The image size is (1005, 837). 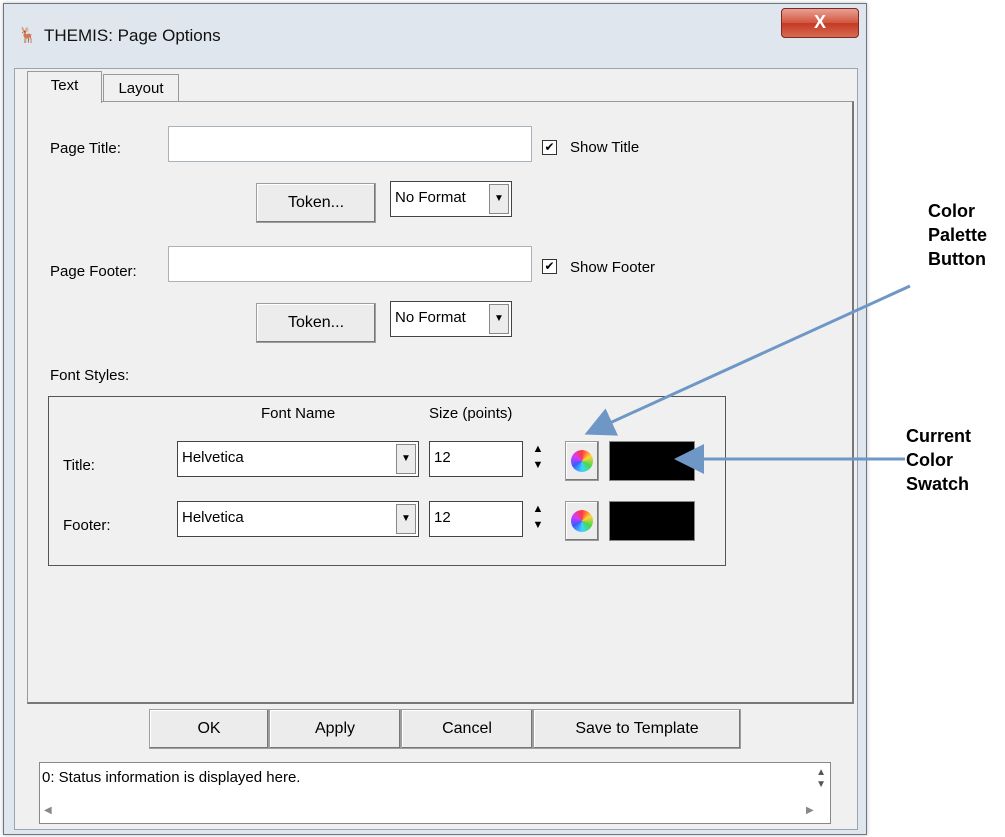 I want to click on tab-text: Text, so click(x=64, y=87).